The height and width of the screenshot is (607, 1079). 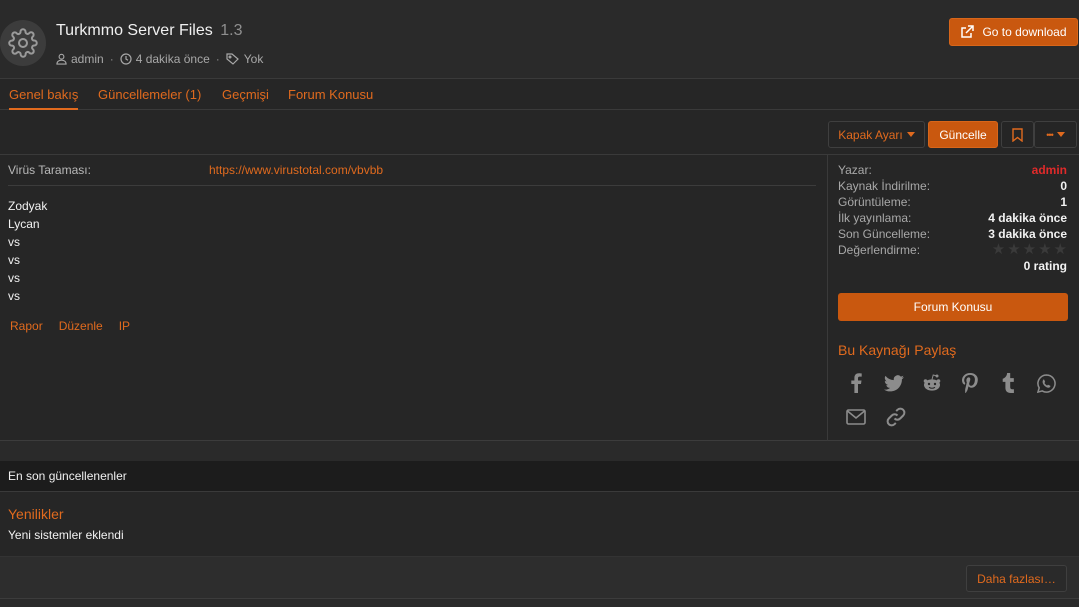 I want to click on info-row-rating: Değerlendirme: ★ ★ ★ ★ ★, so click(x=952, y=250).